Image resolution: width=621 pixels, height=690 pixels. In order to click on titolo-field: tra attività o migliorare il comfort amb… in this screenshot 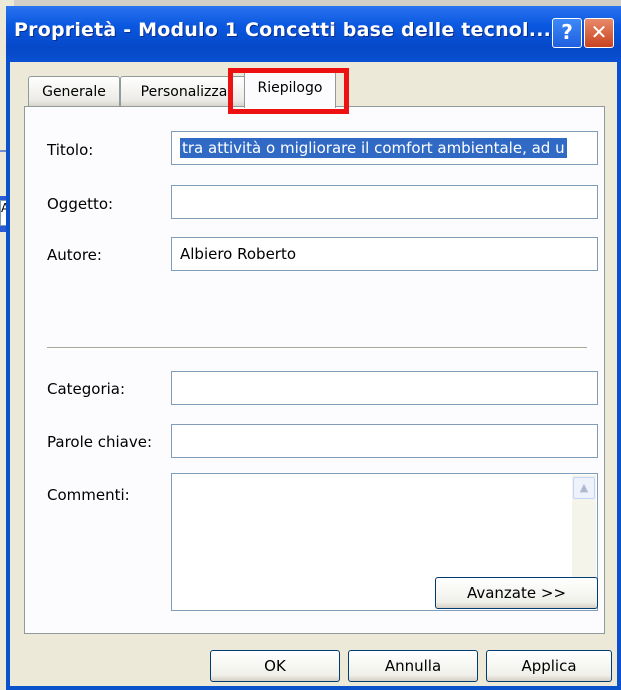, I will do `click(384, 148)`.